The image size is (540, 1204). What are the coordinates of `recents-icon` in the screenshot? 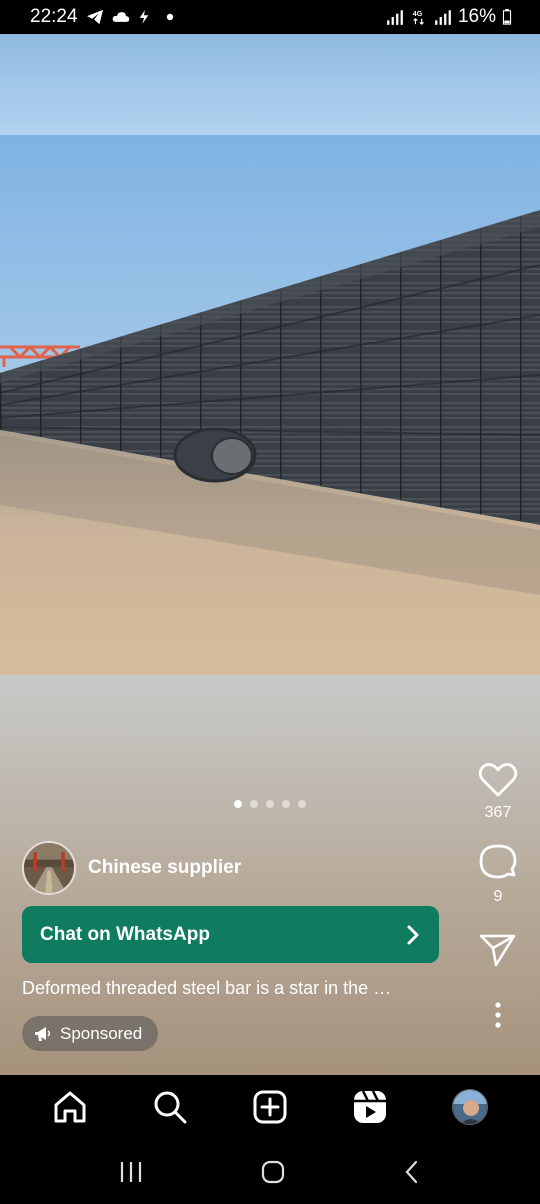 It's located at (131, 1172).